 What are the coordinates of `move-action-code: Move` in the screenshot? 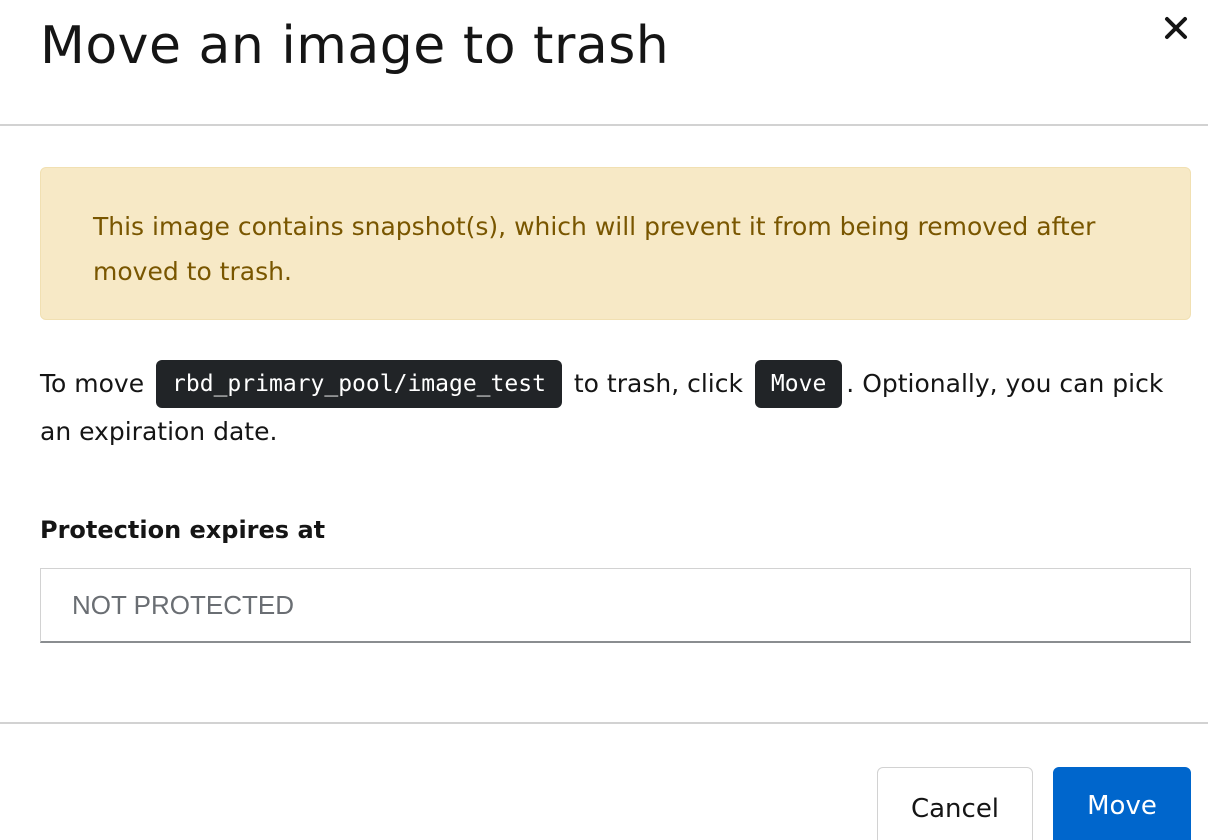 It's located at (798, 384).